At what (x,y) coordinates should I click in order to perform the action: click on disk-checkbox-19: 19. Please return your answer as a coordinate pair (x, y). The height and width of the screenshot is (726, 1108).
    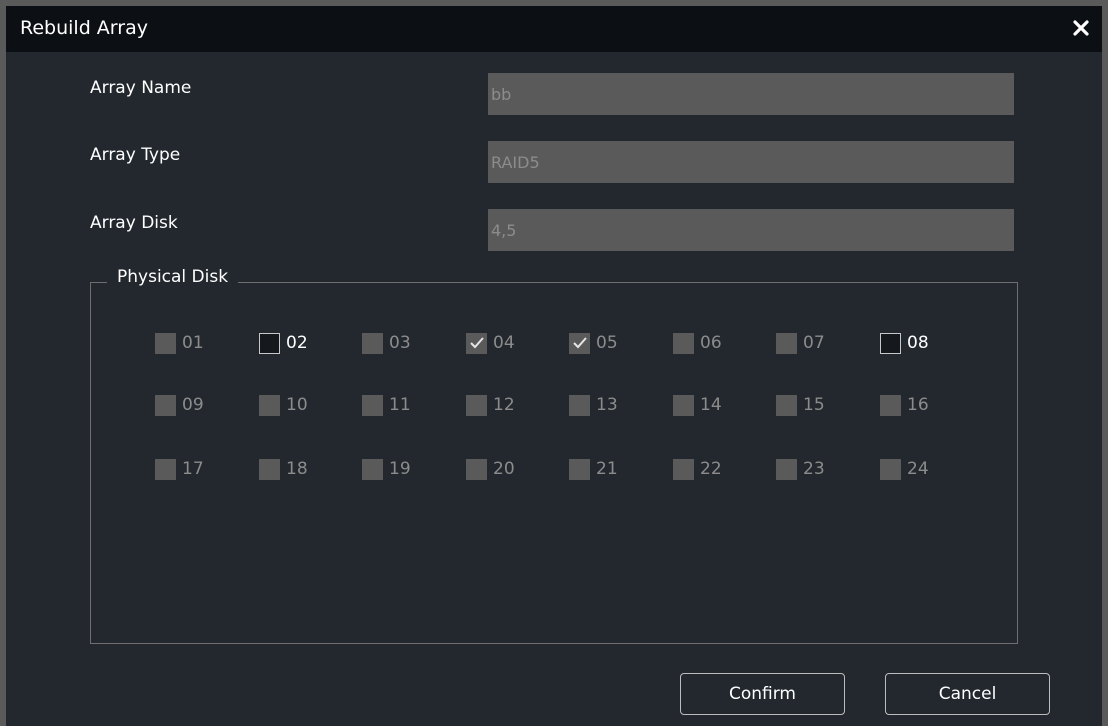
    Looking at the image, I should click on (386, 469).